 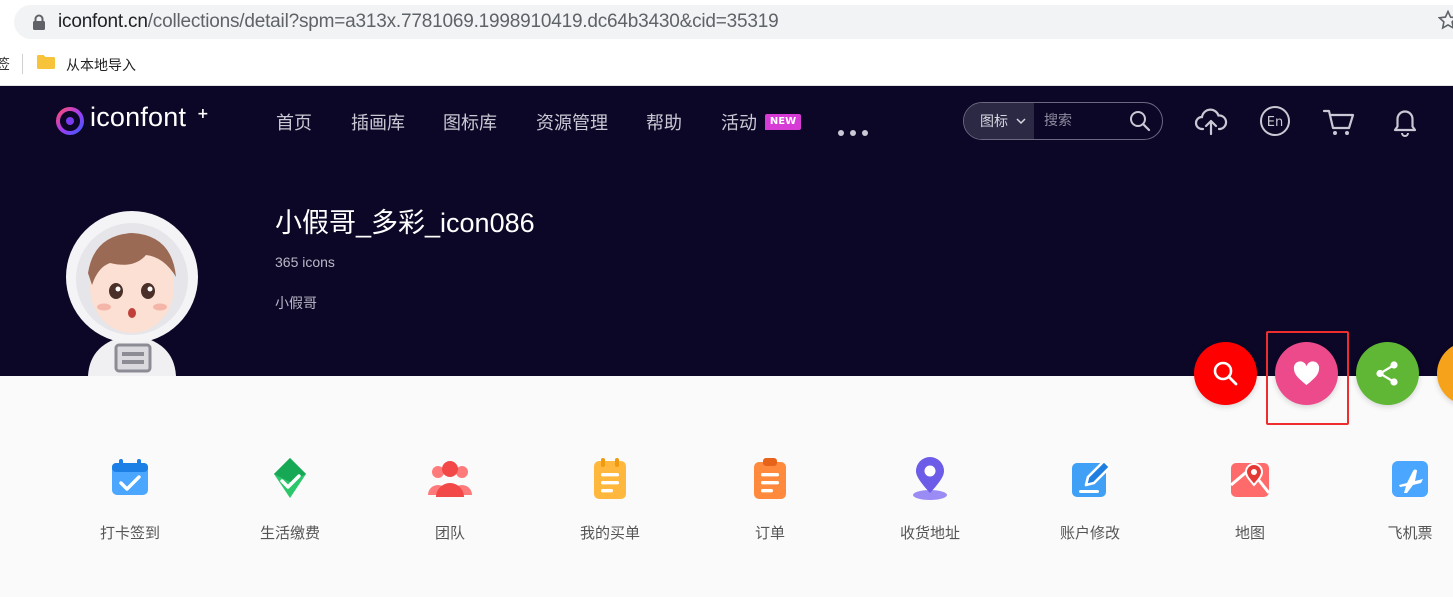 What do you see at coordinates (1089, 533) in the screenshot?
I see `icon-label: 账户修改` at bounding box center [1089, 533].